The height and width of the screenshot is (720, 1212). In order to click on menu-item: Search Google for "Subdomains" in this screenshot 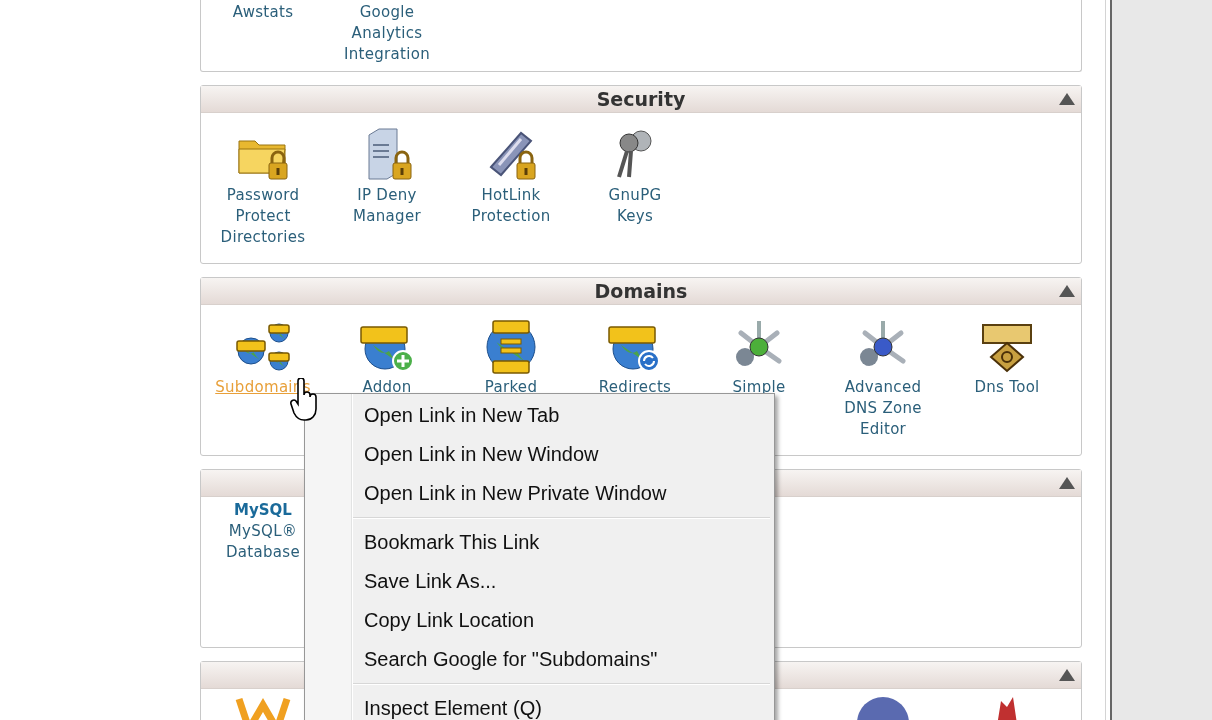, I will do `click(539, 659)`.